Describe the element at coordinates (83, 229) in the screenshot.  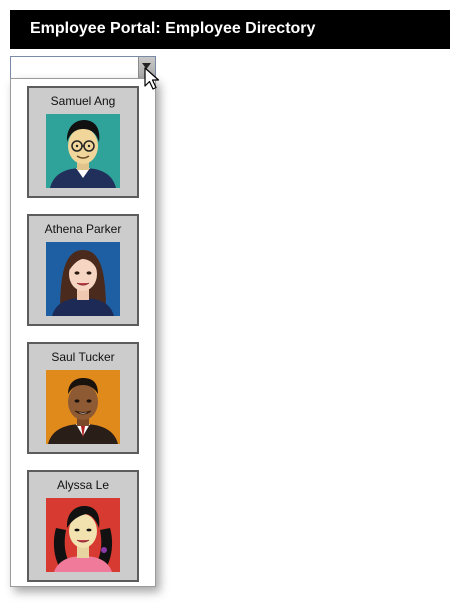
I see `employee-name: Athena Parker` at that location.